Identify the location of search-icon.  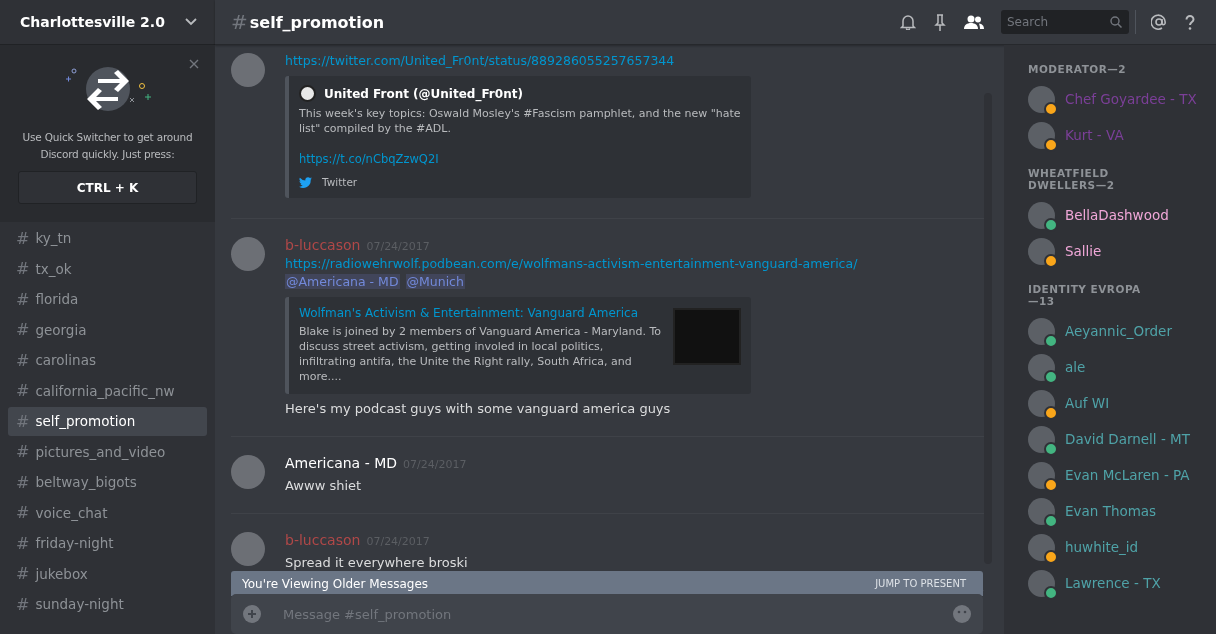
(1116, 22).